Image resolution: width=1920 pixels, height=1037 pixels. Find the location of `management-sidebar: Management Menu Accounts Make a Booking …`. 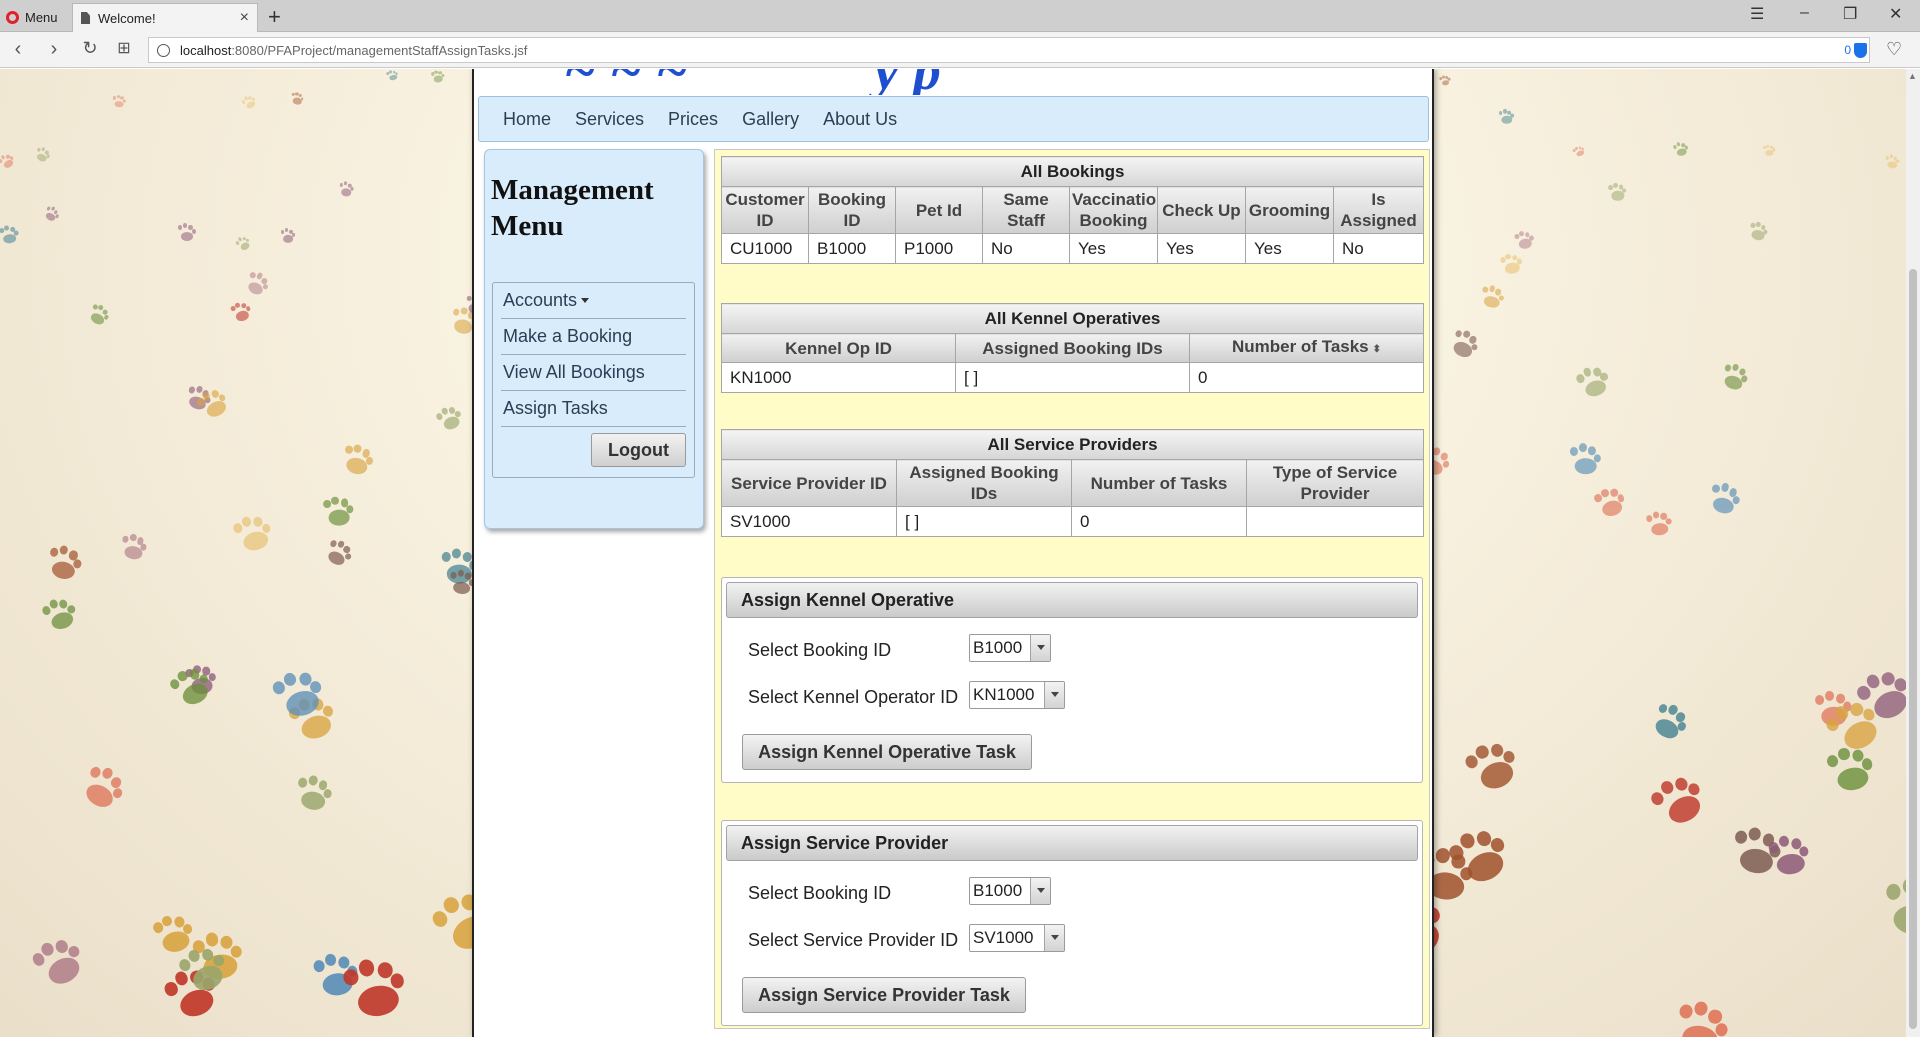

management-sidebar: Management Menu Accounts Make a Booking … is located at coordinates (594, 339).